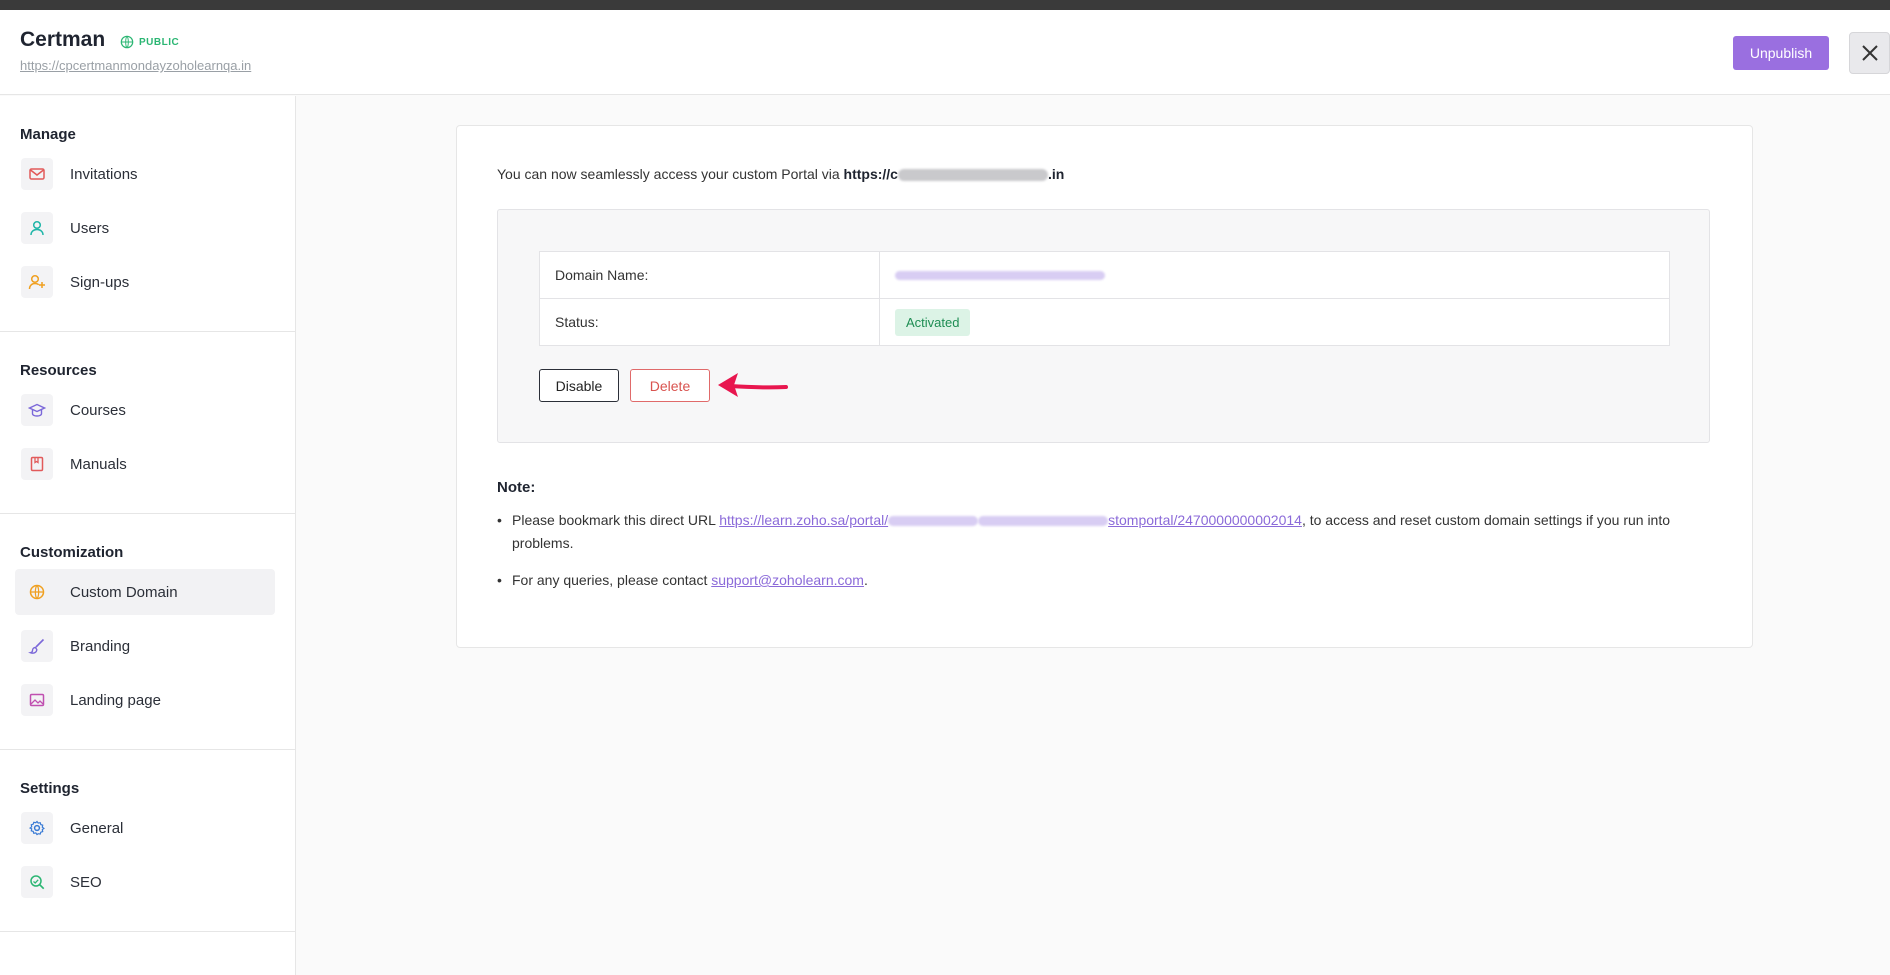 The height and width of the screenshot is (975, 1890). Describe the element at coordinates (63, 39) in the screenshot. I see `page-title: Certman` at that location.